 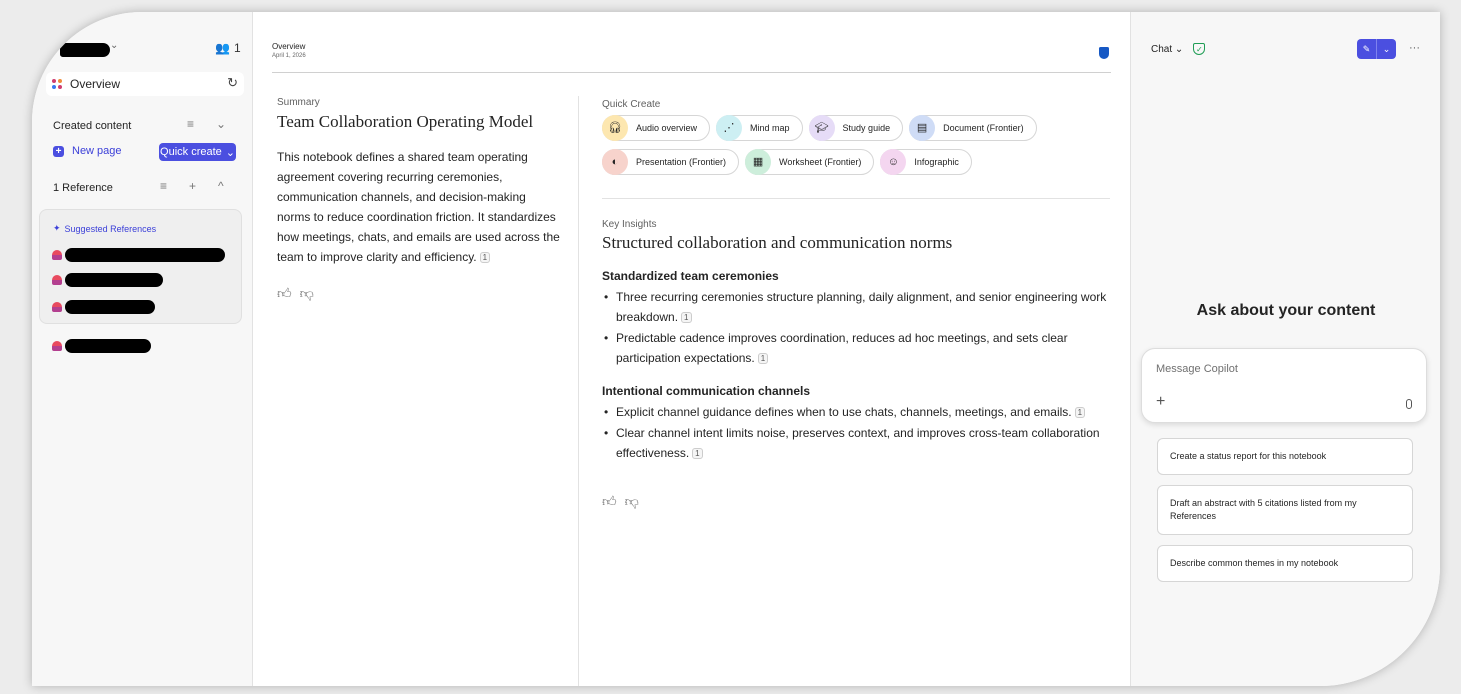 What do you see at coordinates (926, 161) in the screenshot?
I see `quick-create-chip: ☺ Infographic` at bounding box center [926, 161].